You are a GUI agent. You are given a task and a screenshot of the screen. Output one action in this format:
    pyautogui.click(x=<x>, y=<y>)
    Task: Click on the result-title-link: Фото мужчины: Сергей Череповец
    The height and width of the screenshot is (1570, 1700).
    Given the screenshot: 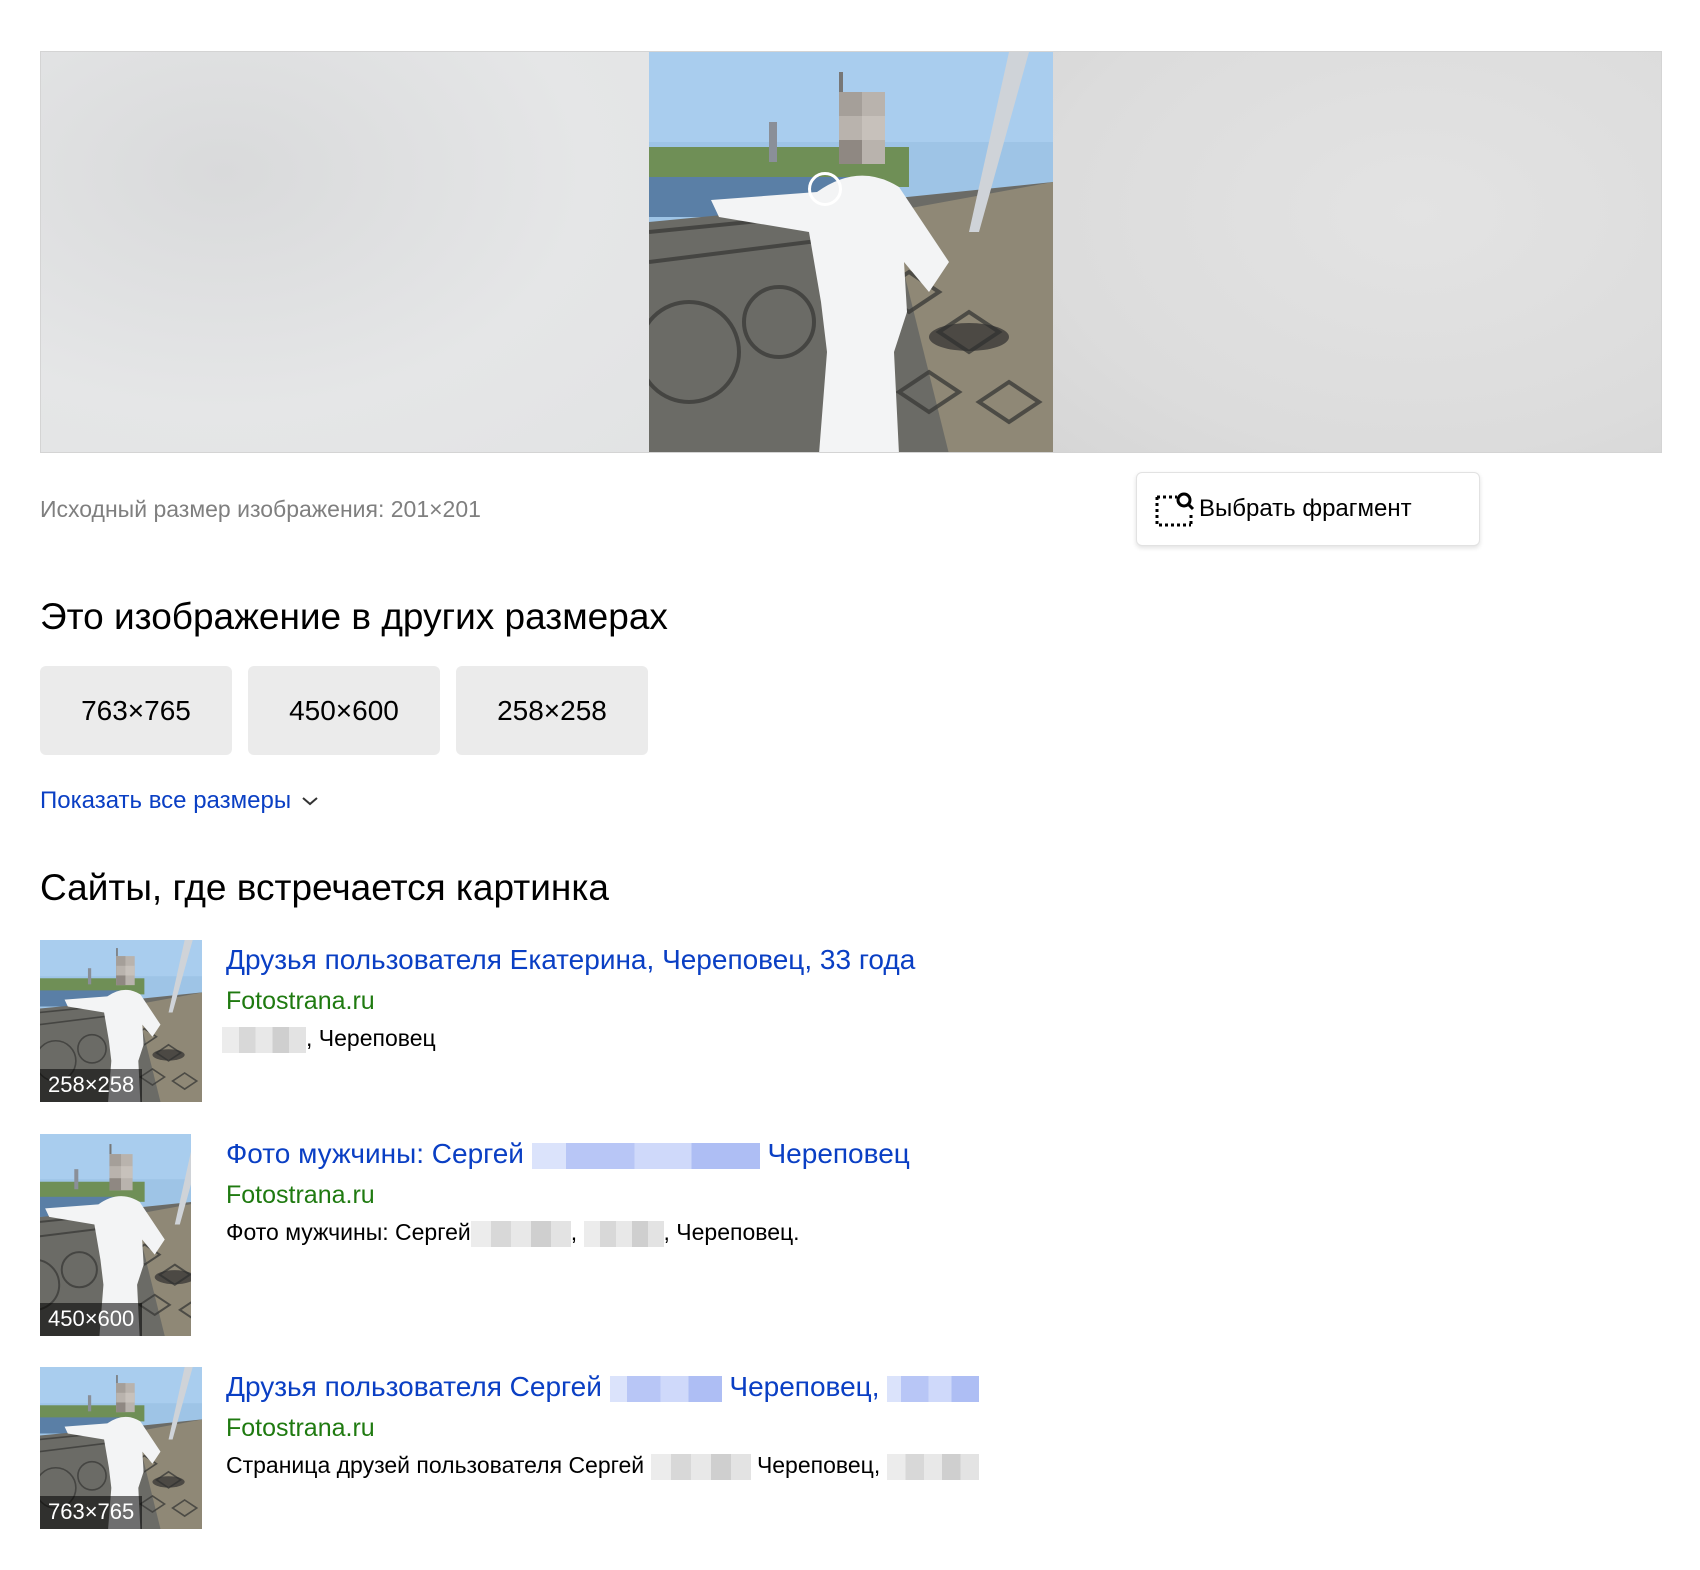 What is the action you would take?
    pyautogui.click(x=568, y=1154)
    